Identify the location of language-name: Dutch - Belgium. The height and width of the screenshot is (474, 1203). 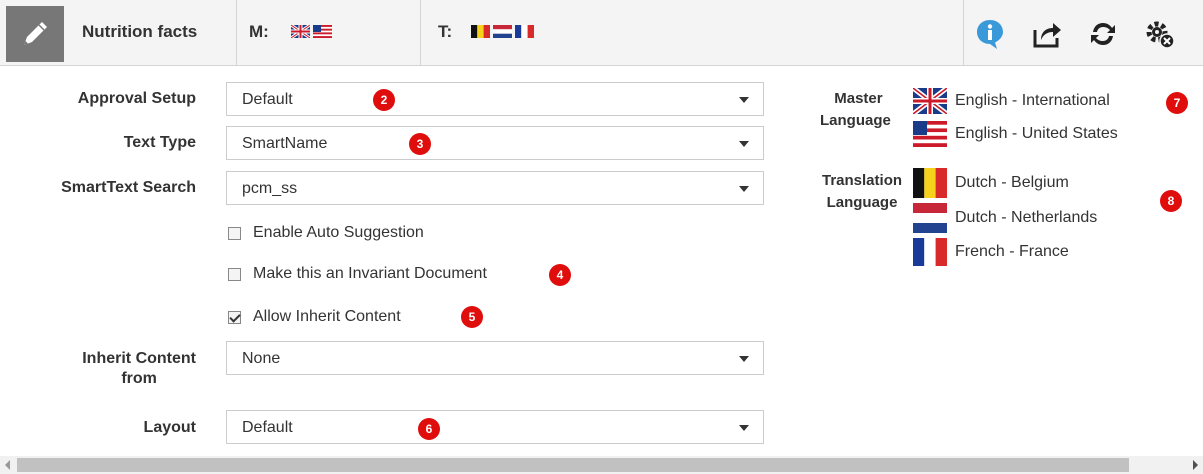
(1012, 182).